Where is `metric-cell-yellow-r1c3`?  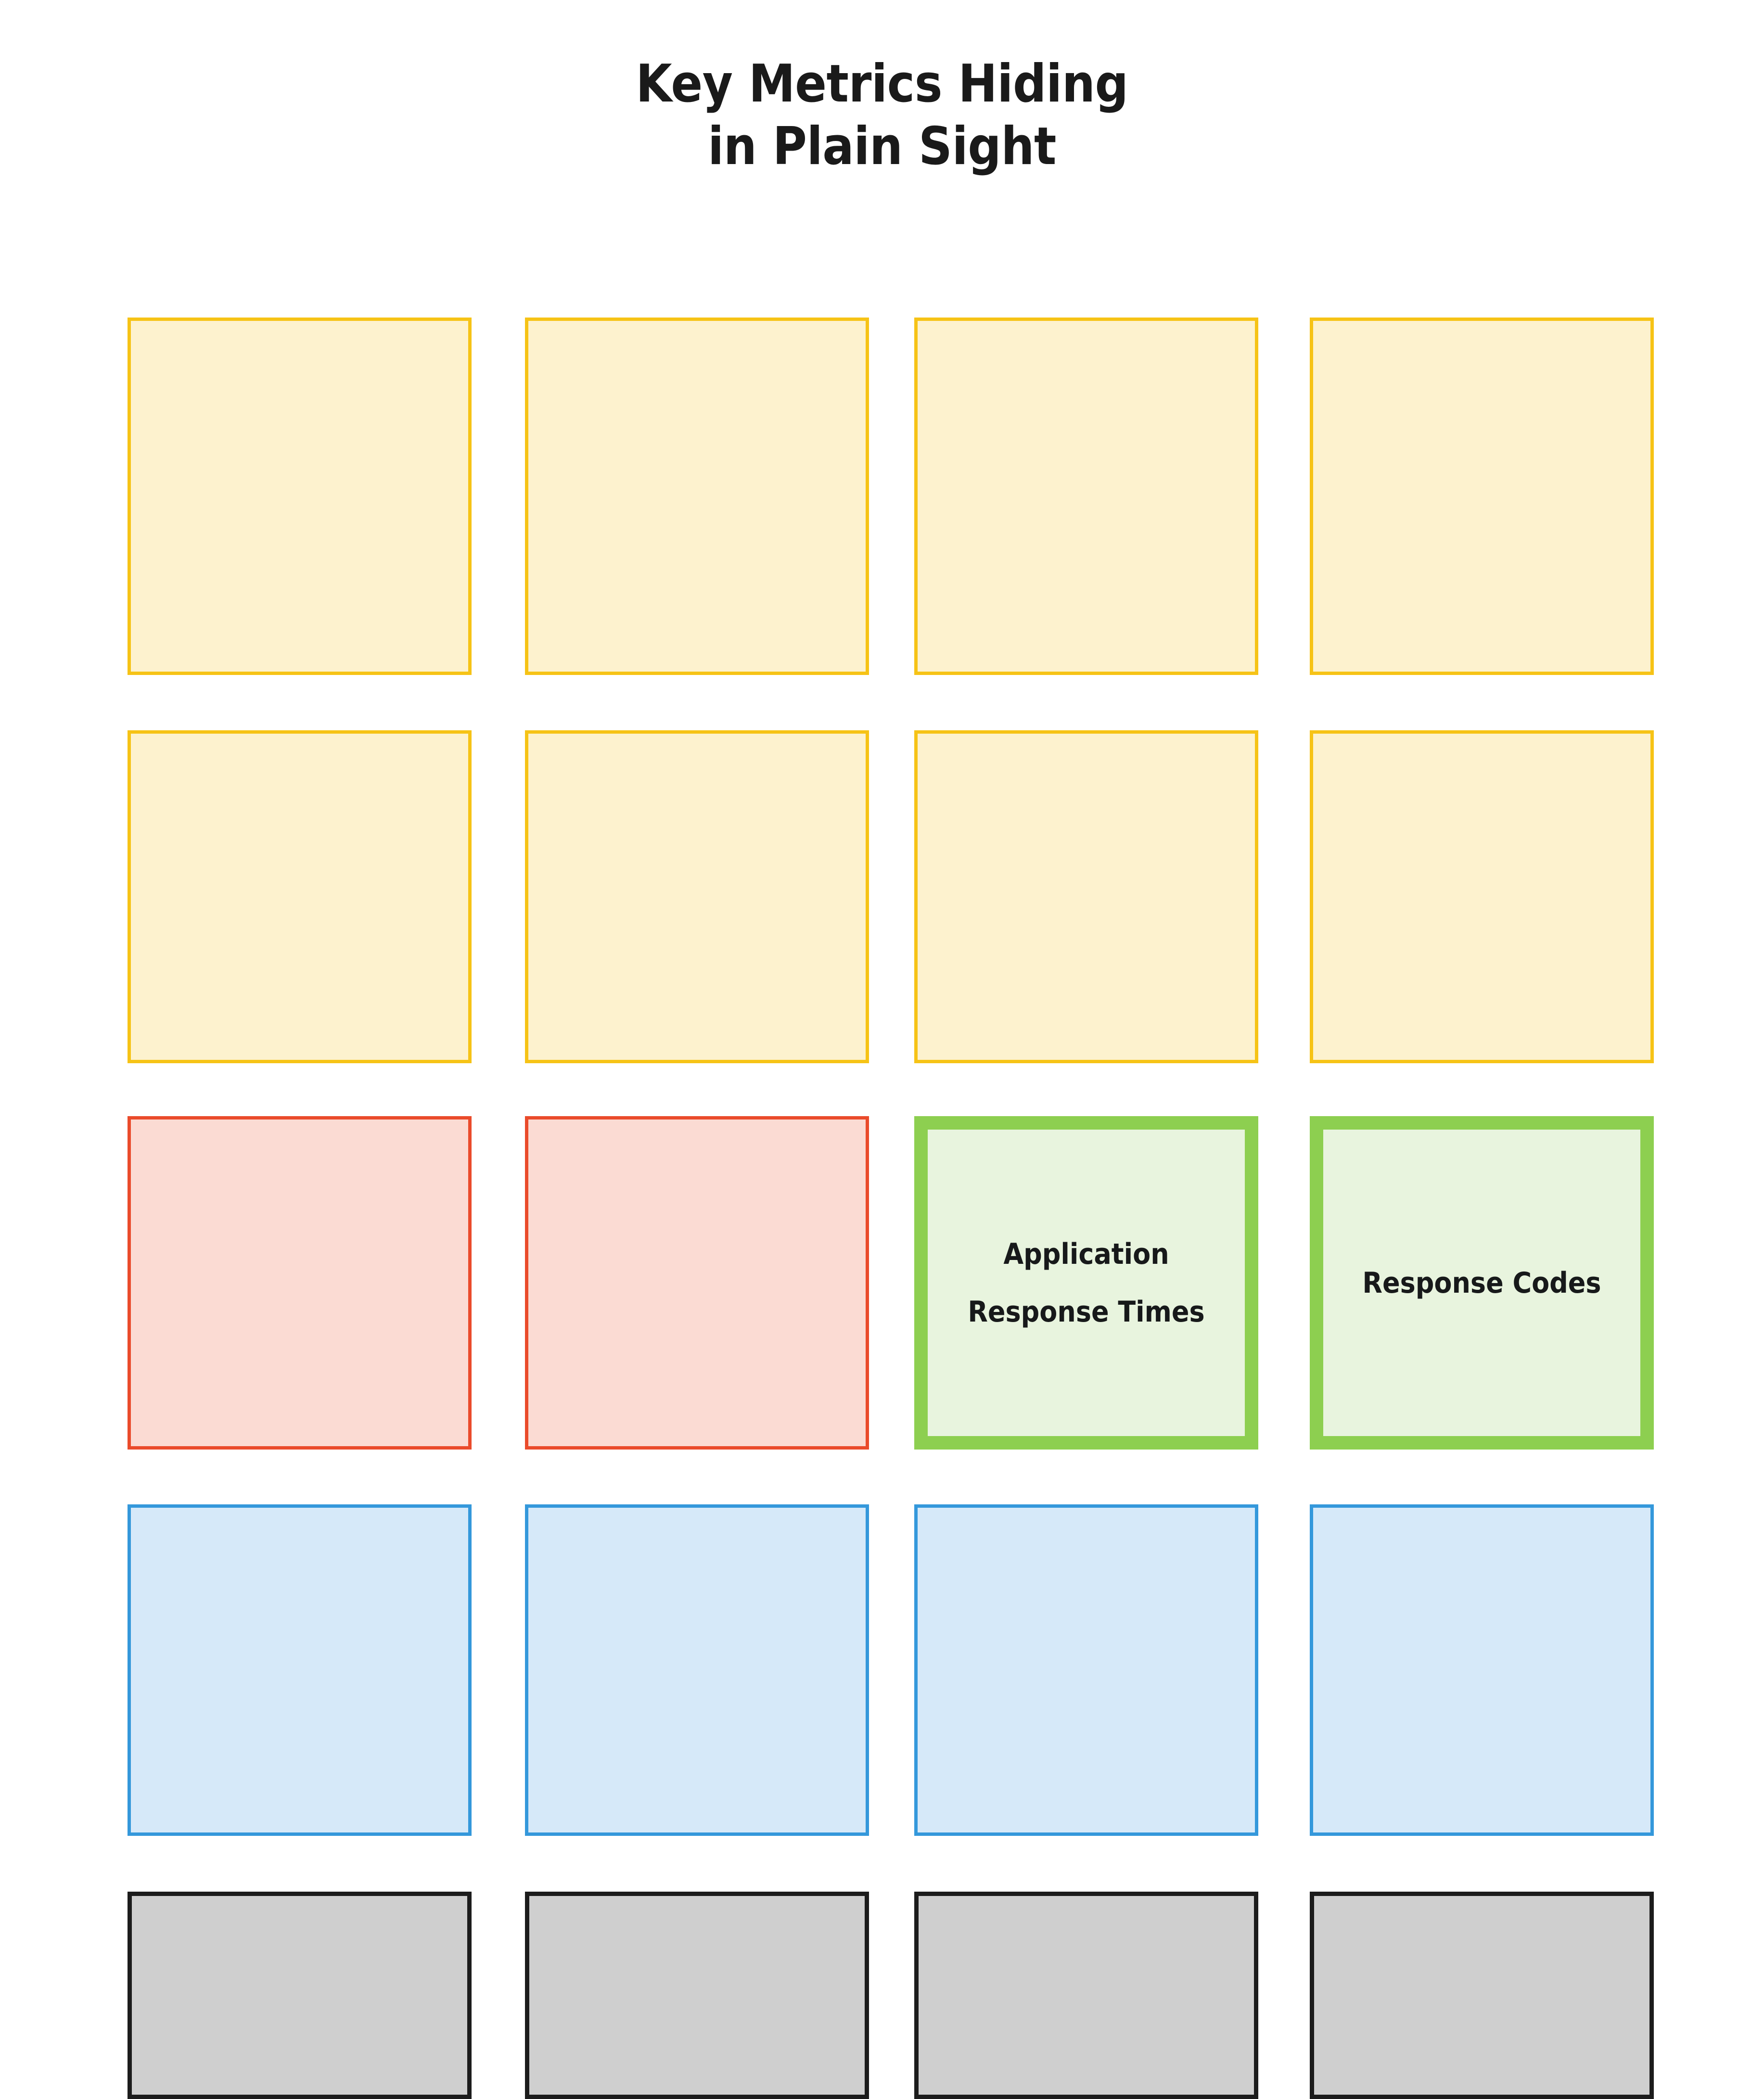 metric-cell-yellow-r1c3 is located at coordinates (1086, 497).